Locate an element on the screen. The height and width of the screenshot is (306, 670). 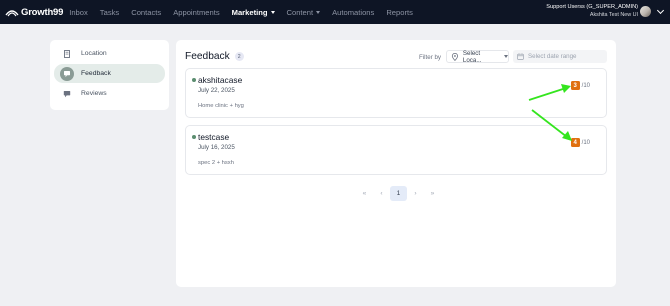
nav-reports-label: Reports is located at coordinates (399, 12).